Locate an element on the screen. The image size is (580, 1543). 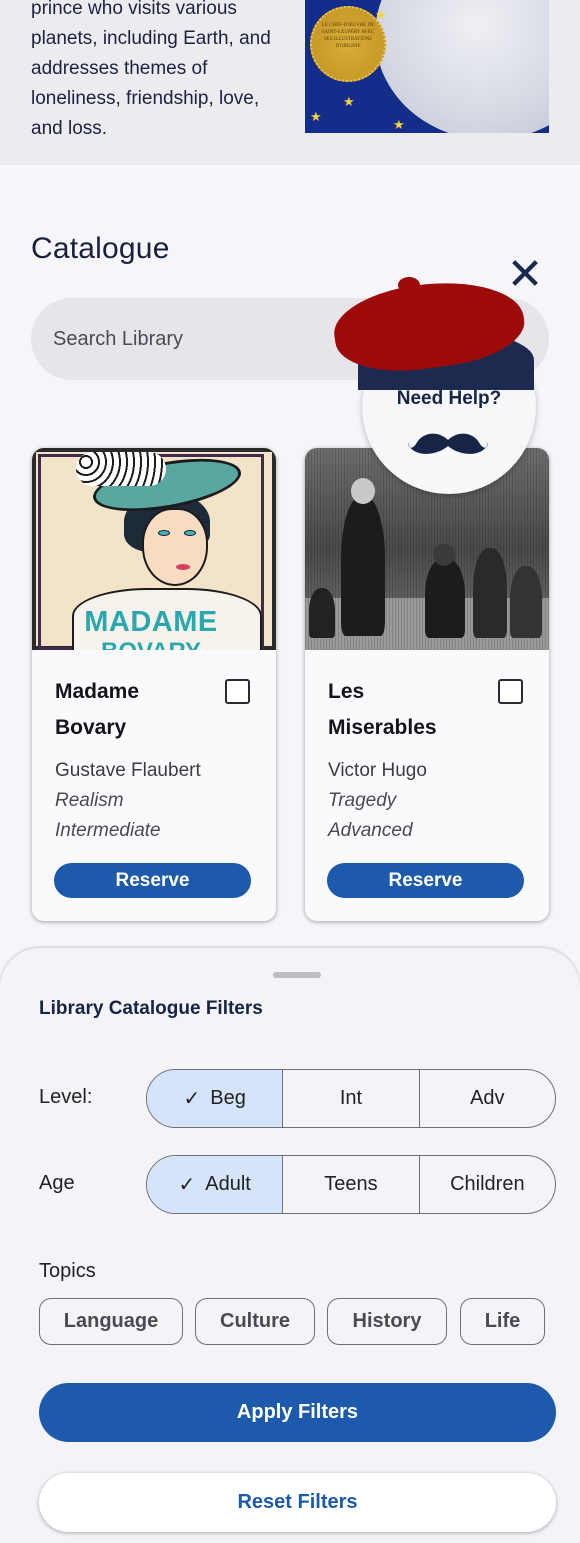
topic-chip-culture: Culture is located at coordinates (255, 1321).